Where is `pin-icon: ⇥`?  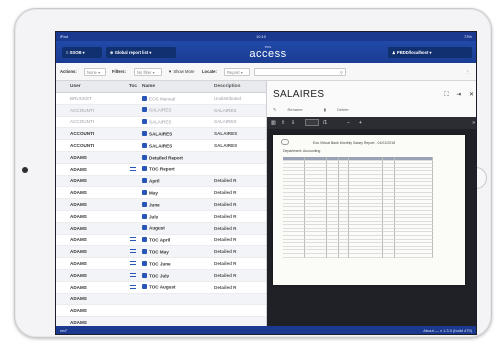
pin-icon: ⇥ is located at coordinates (458, 95).